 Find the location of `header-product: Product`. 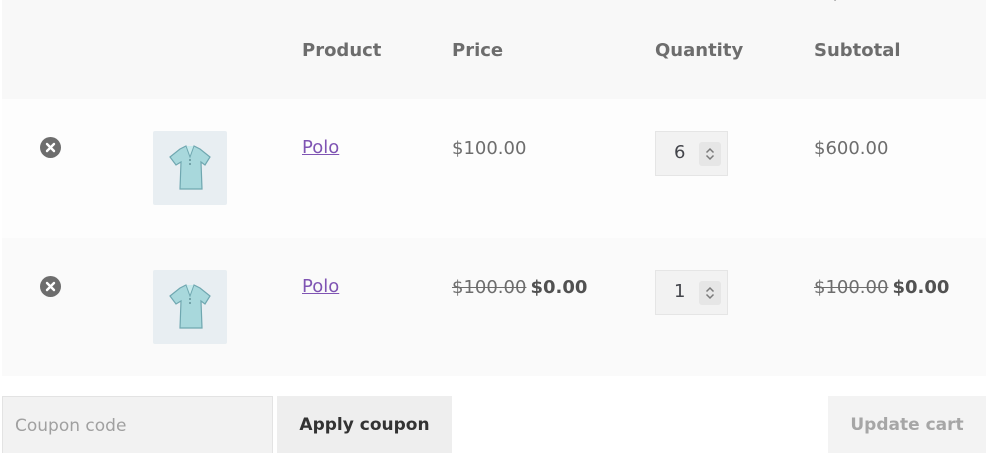

header-product: Product is located at coordinates (342, 50).